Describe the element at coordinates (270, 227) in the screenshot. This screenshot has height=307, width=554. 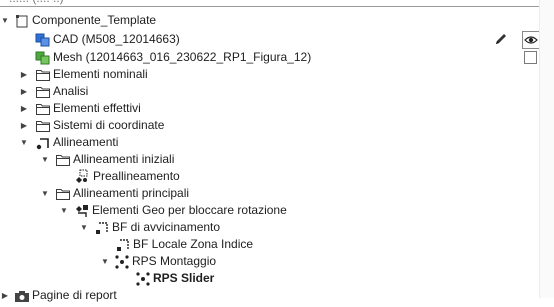
I see `tree-item-bf-approach: ▼ BF di avvicinamento` at that location.